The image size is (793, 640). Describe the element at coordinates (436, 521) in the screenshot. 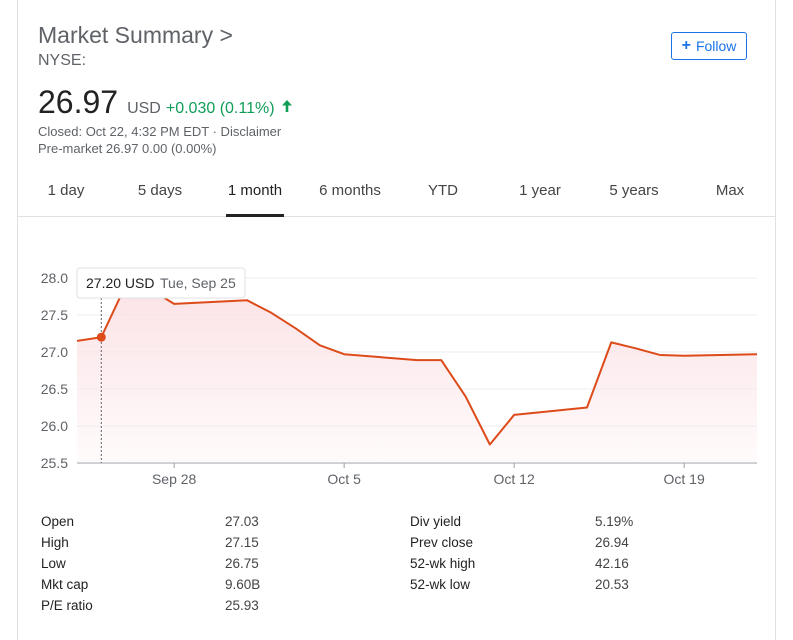

I see `stat-label-div-yield: Div yield` at that location.